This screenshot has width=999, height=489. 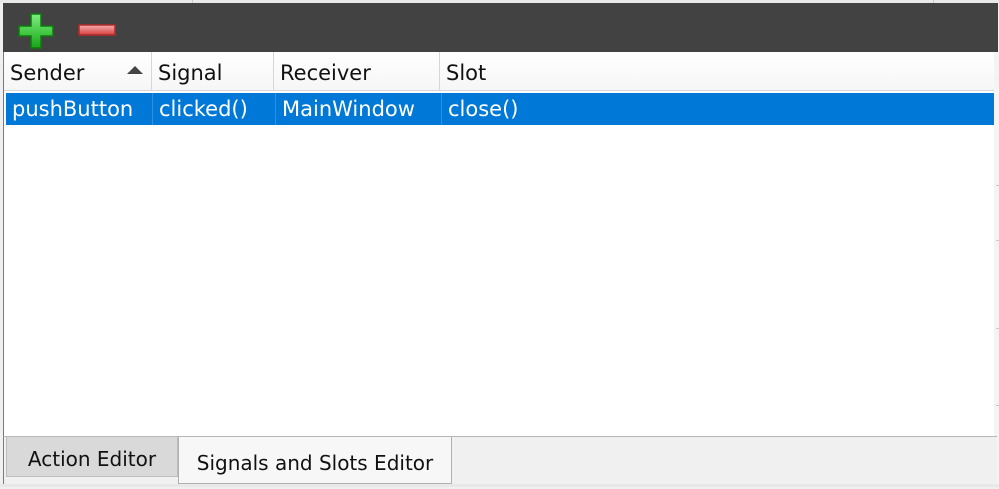 I want to click on add-connection-button, so click(x=36, y=31).